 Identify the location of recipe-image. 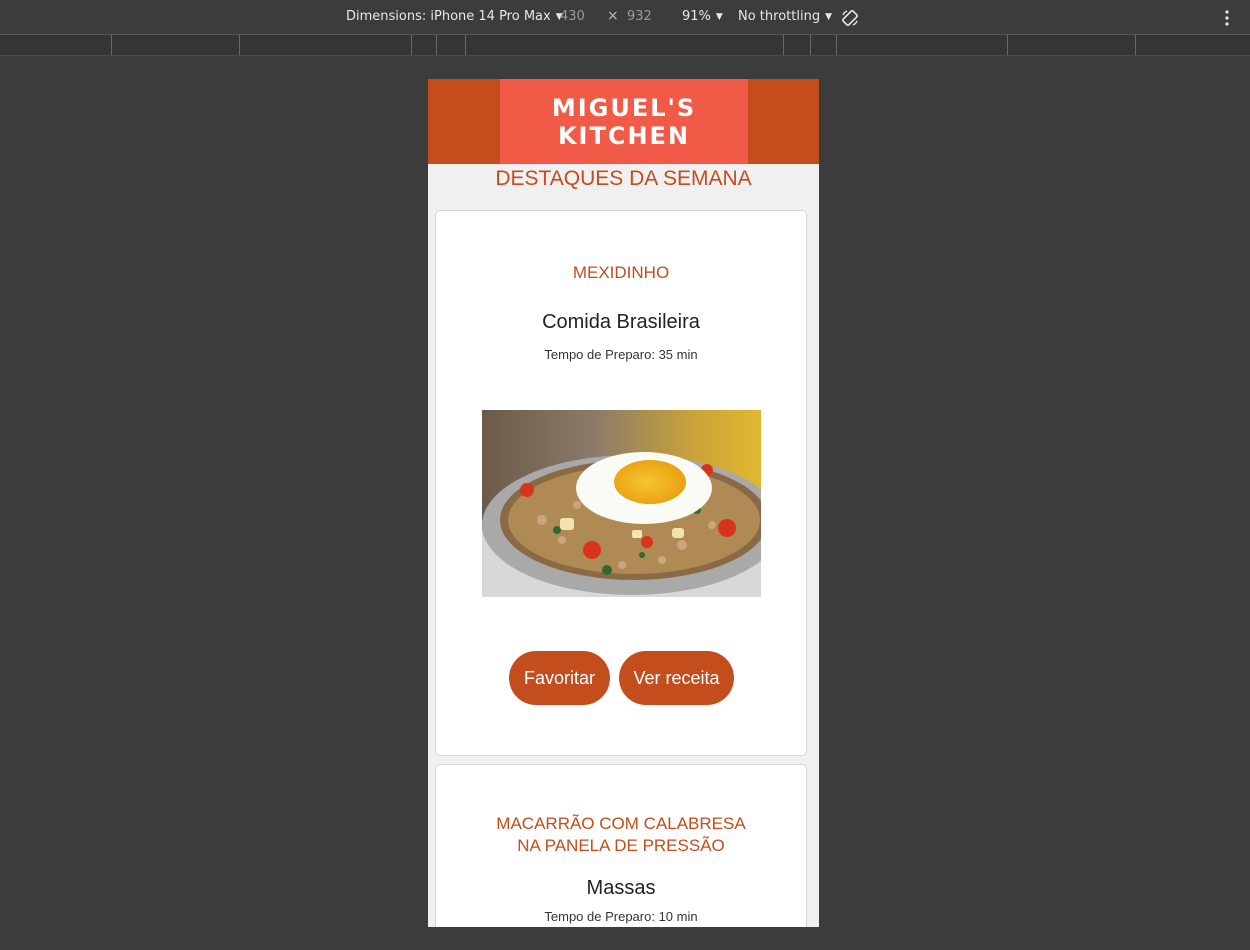
(621, 503).